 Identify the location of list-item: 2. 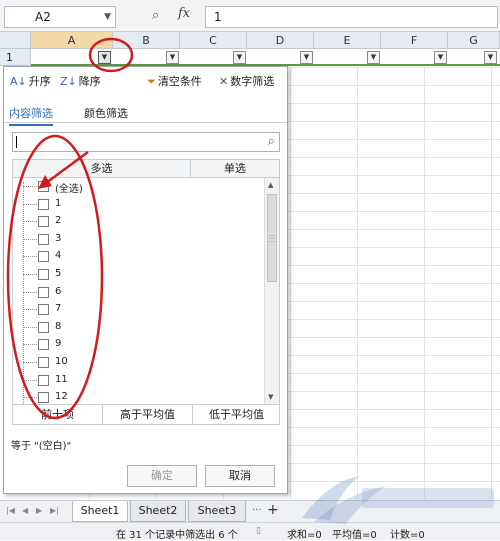
(138, 222).